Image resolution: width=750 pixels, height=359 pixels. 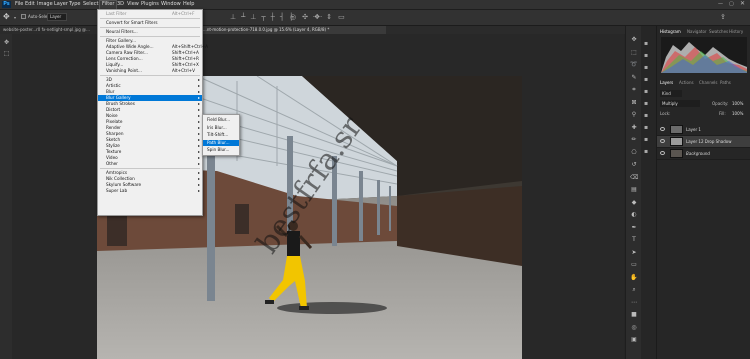 What do you see at coordinates (57, 17) in the screenshot?
I see `auto-select-dropdown: Layer` at bounding box center [57, 17].